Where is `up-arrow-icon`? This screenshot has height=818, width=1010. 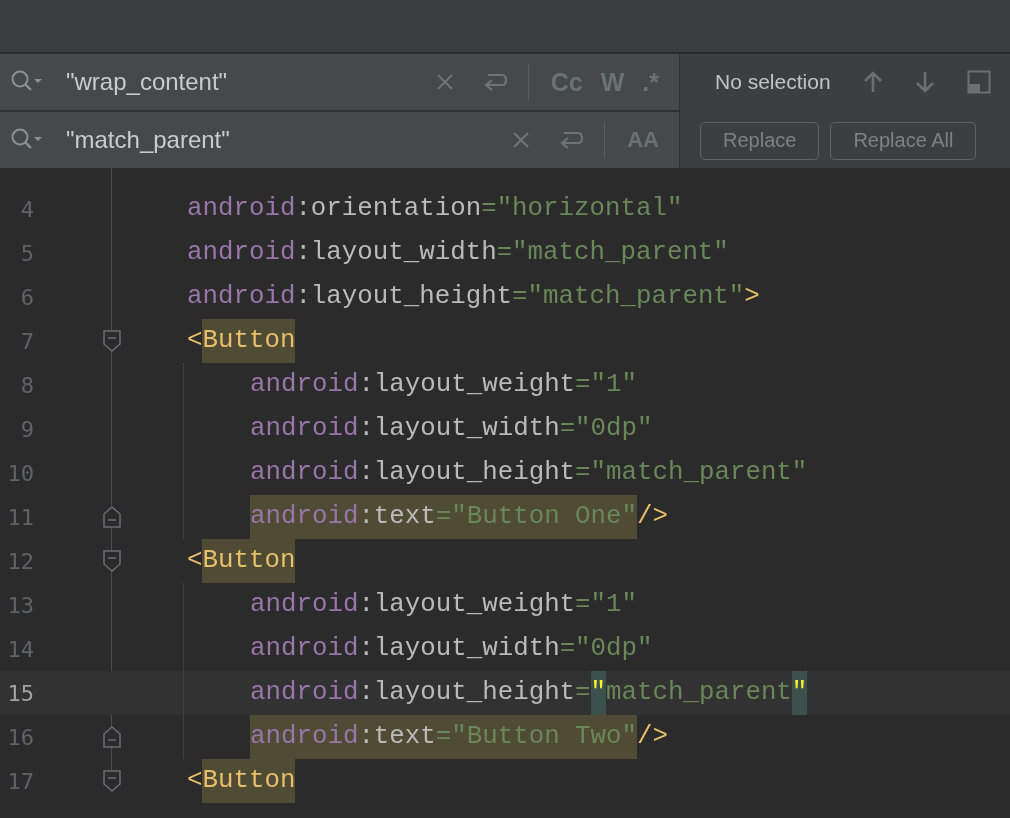 up-arrow-icon is located at coordinates (872, 81).